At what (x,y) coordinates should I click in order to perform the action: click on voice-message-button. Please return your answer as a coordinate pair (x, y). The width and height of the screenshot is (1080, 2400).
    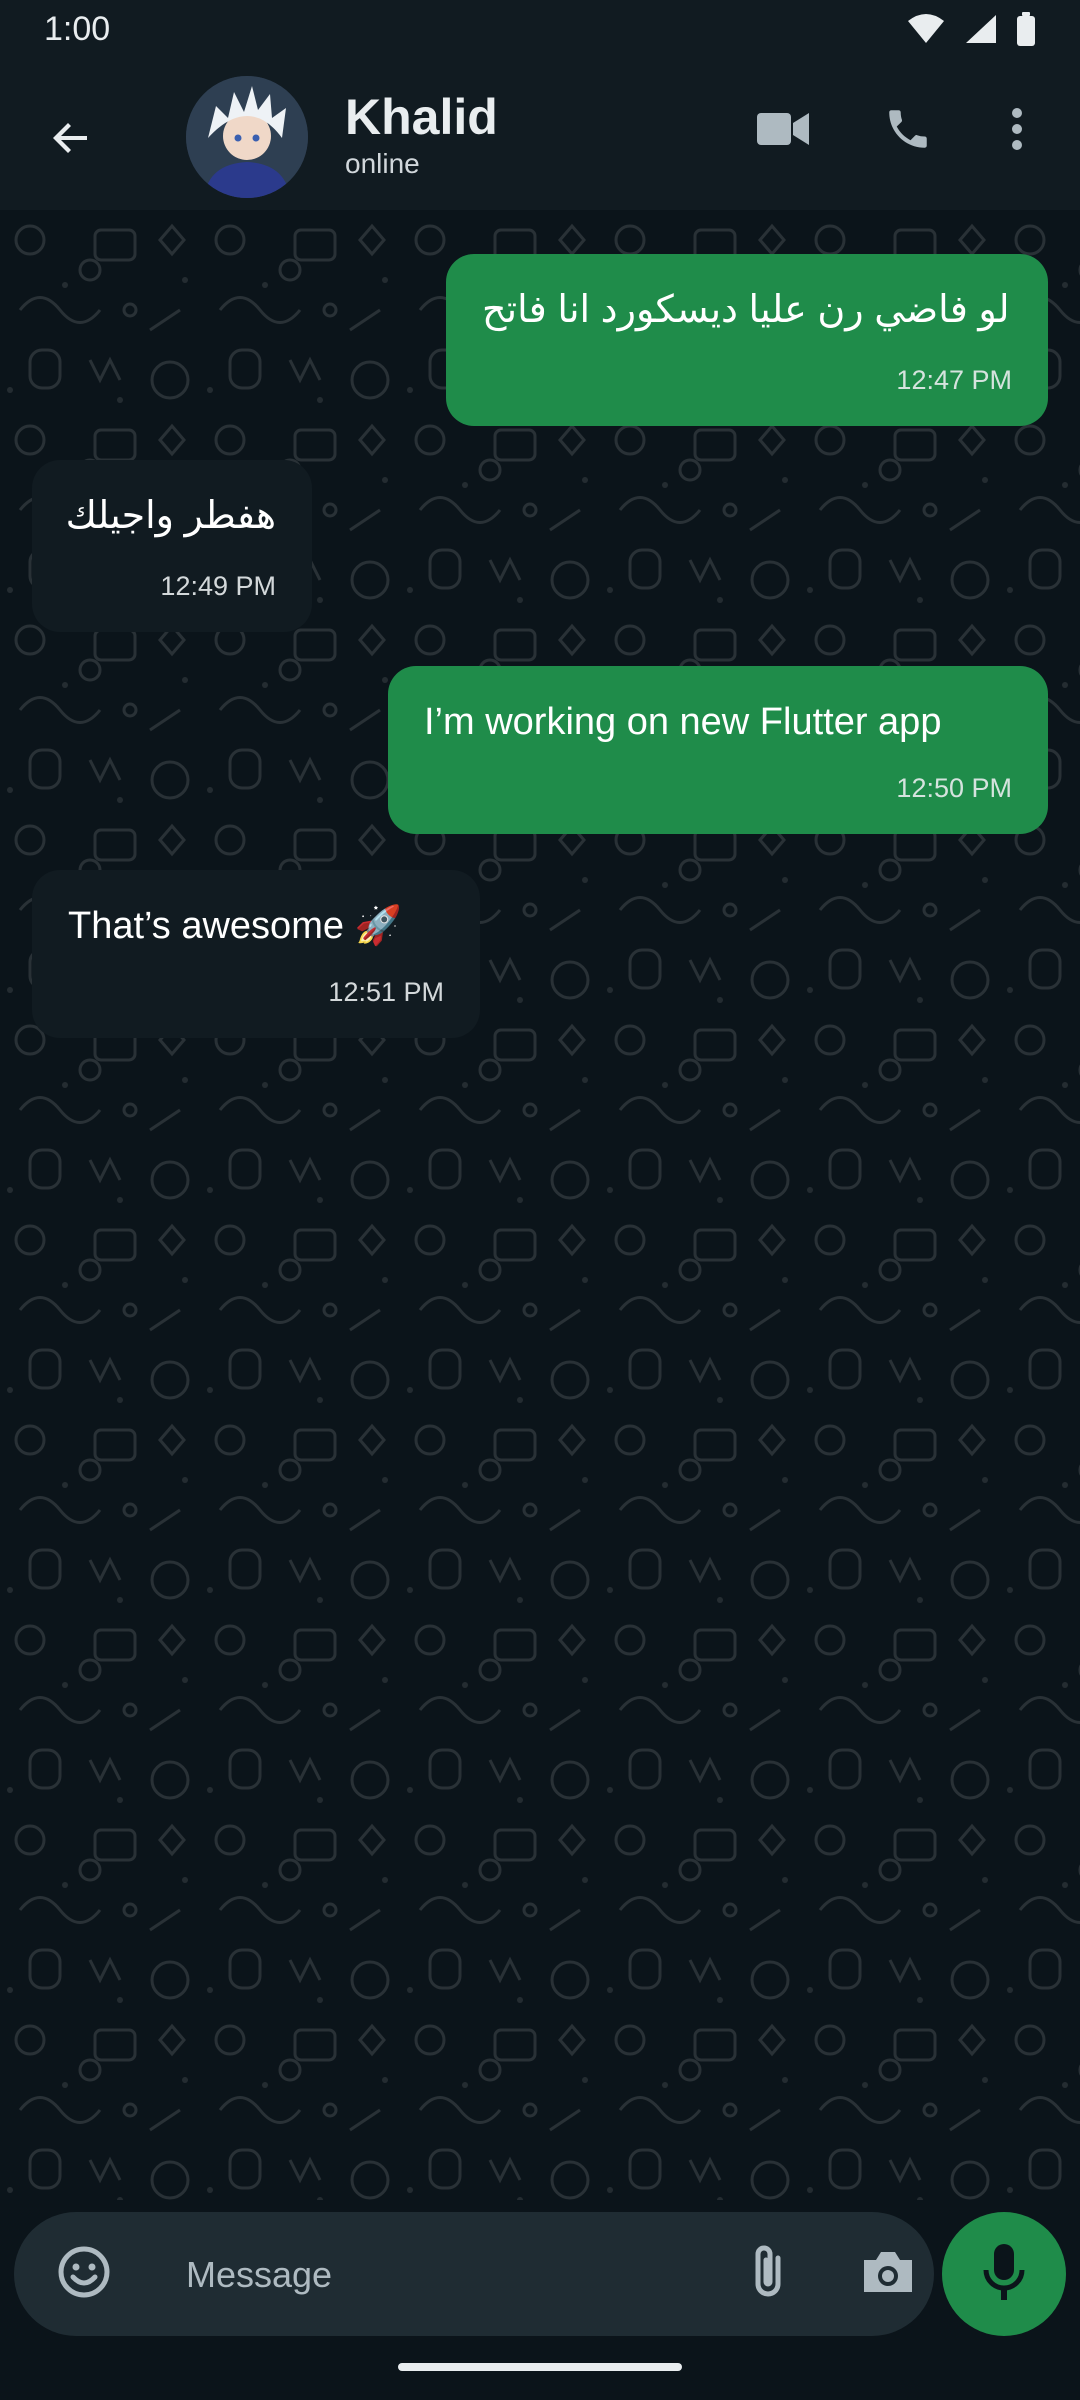
    Looking at the image, I should click on (1004, 2274).